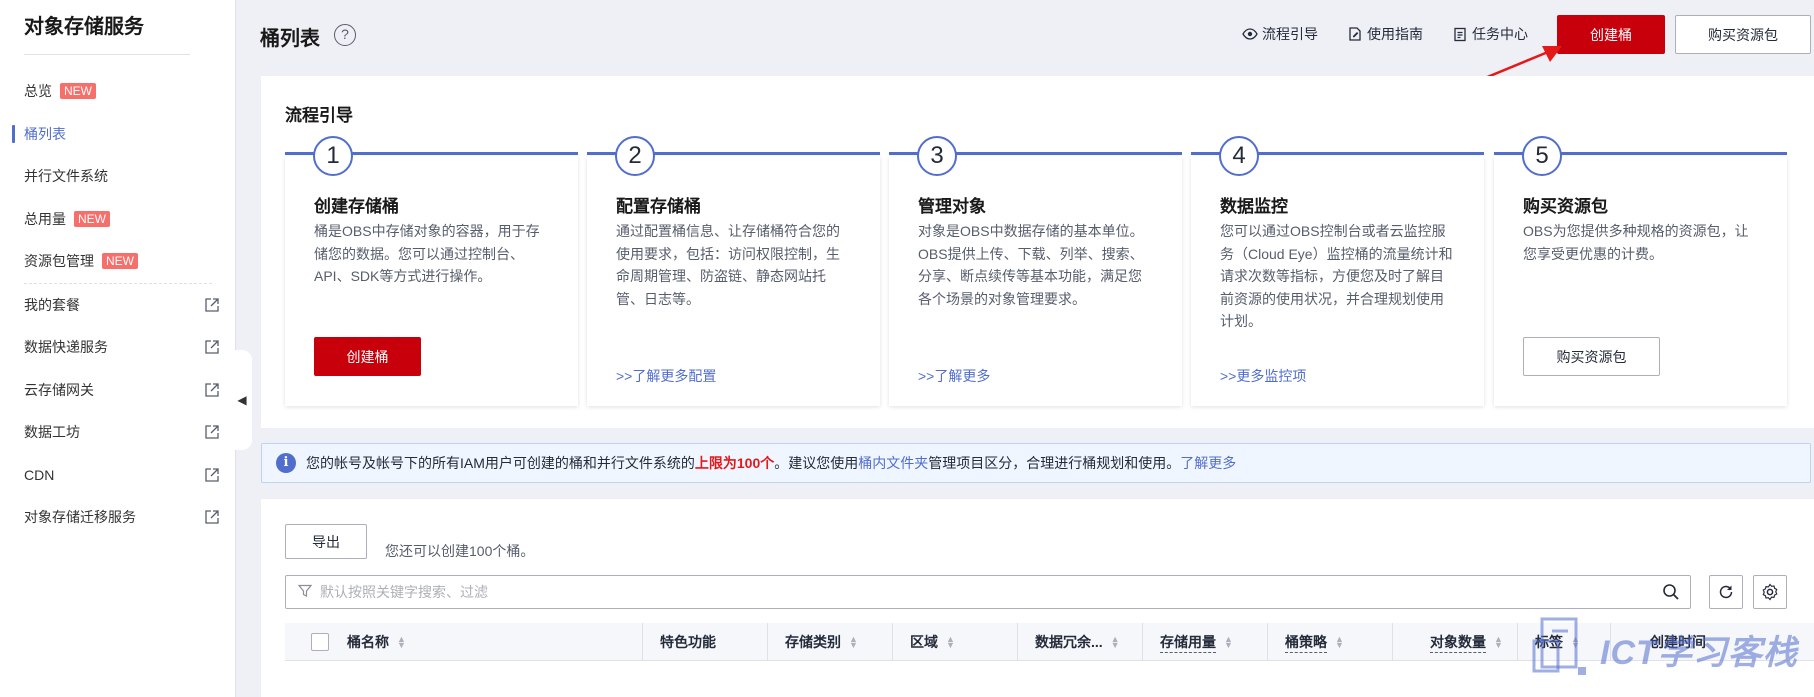 This screenshot has height=697, width=1814. I want to click on info-limit: 上限为100个, so click(734, 463).